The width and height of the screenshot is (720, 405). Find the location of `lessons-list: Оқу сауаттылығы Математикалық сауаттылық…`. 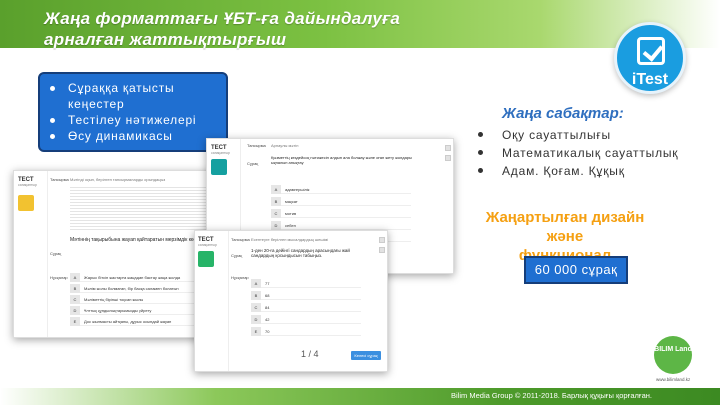

lessons-list: Оқу сауаттылығы Математикалық сауаттылық… is located at coordinates (577, 153).